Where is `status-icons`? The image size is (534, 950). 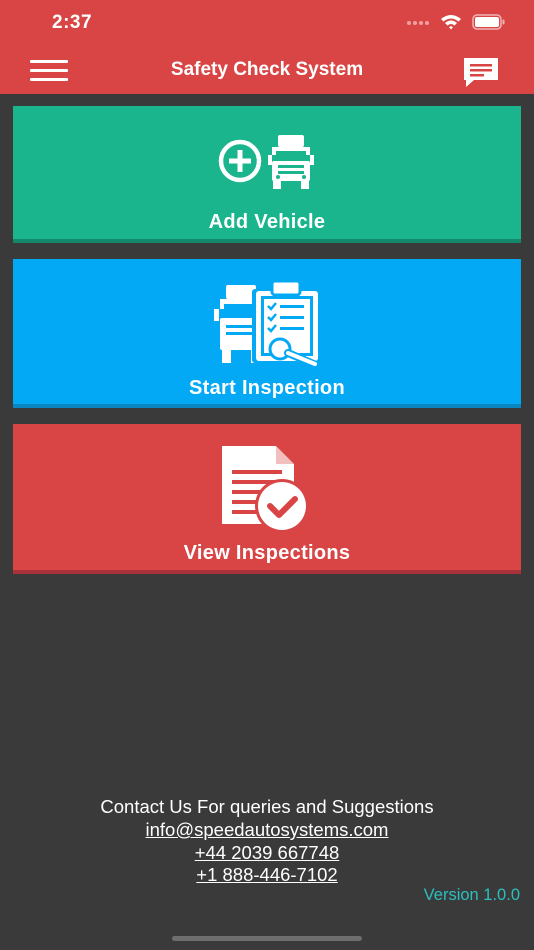
status-icons is located at coordinates (456, 22).